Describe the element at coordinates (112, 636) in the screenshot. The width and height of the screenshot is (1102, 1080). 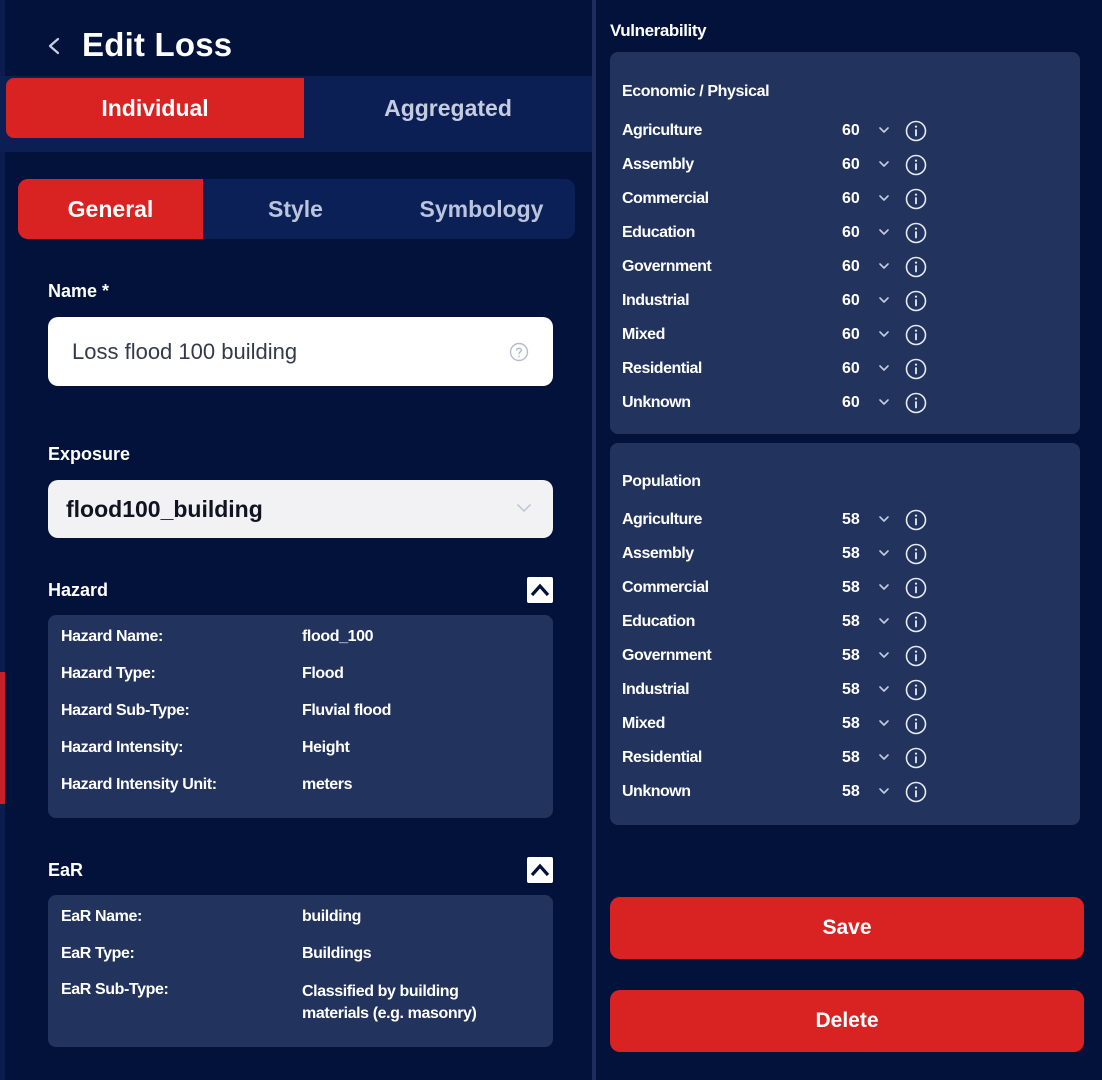
I see `hazard-key: Hazard Name:` at that location.